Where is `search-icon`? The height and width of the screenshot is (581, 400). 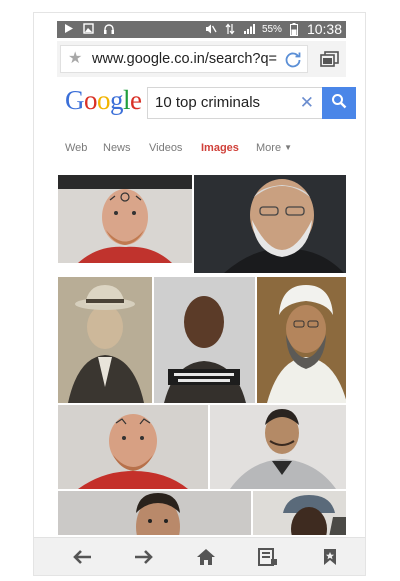 search-icon is located at coordinates (339, 103).